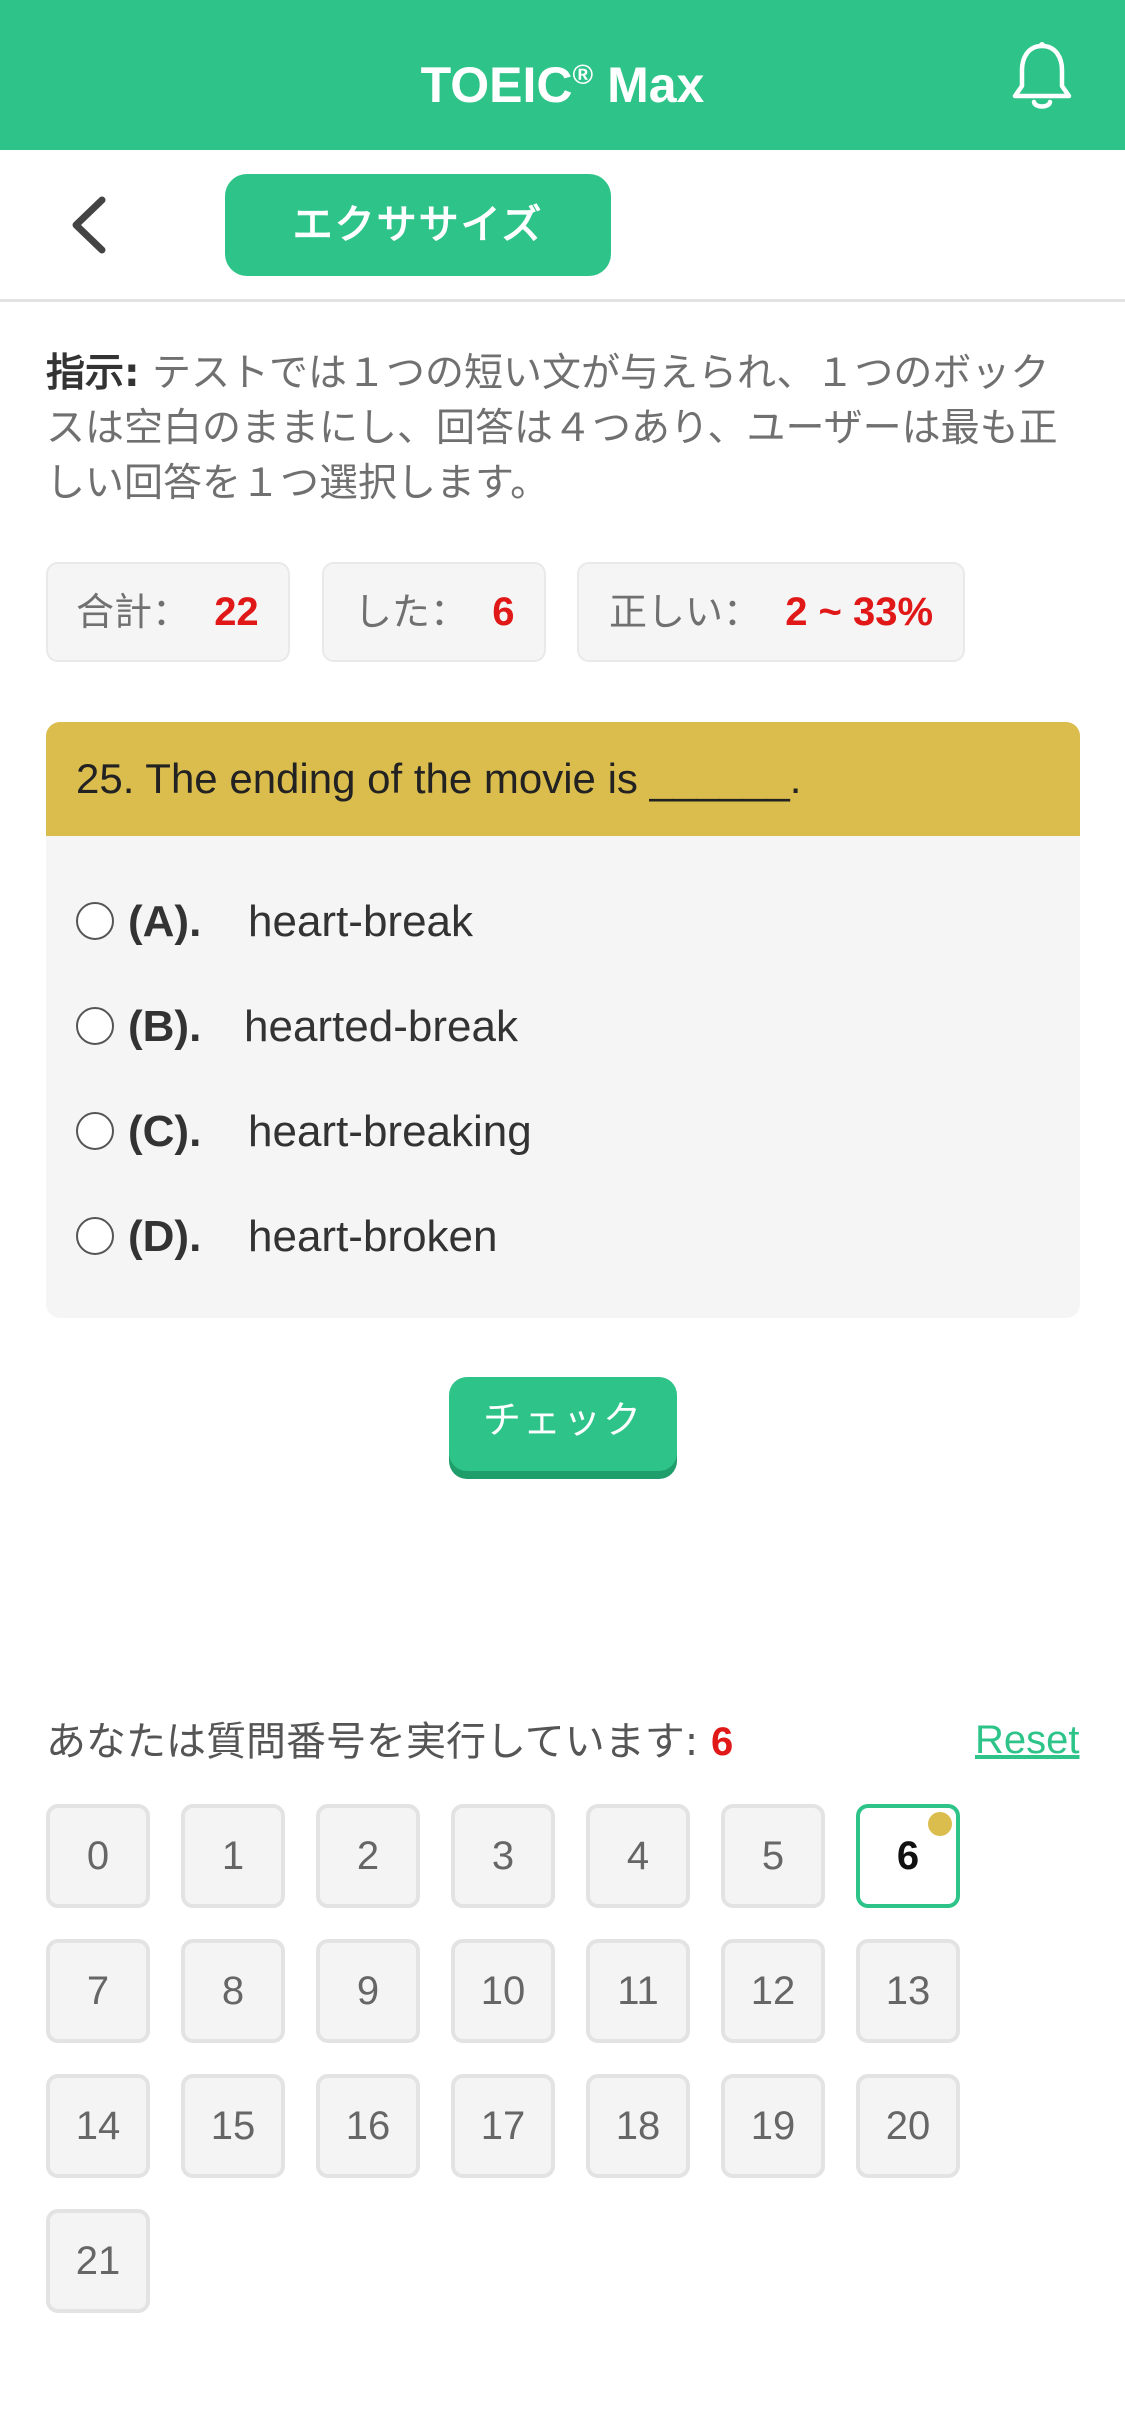 Image resolution: width=1125 pixels, height=2436 pixels. What do you see at coordinates (722, 1742) in the screenshot?
I see `current-question-number: 6` at bounding box center [722, 1742].